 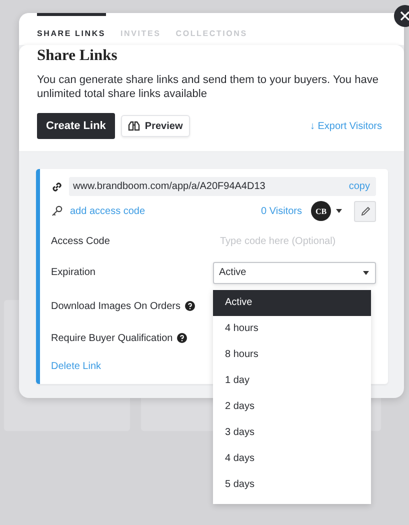 What do you see at coordinates (155, 126) in the screenshot?
I see `preview-button: Preview` at bounding box center [155, 126].